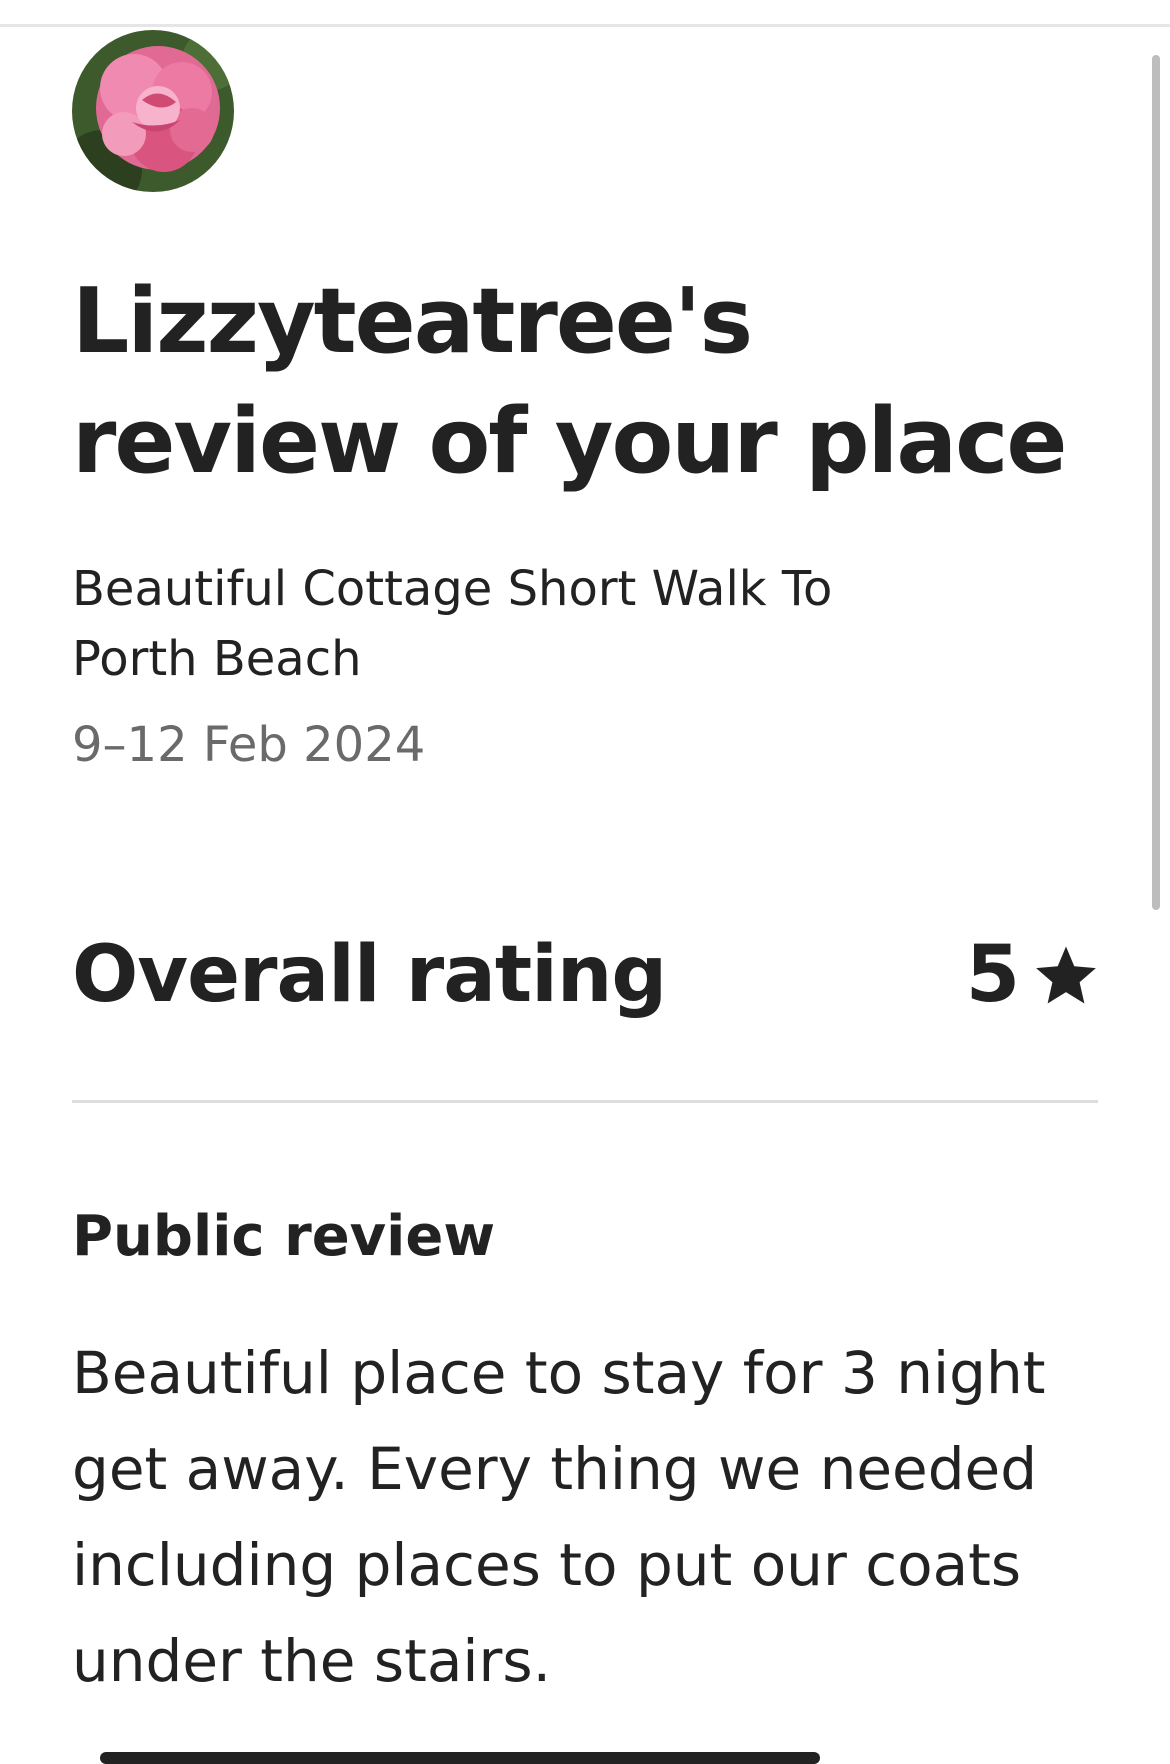  What do you see at coordinates (369, 975) in the screenshot?
I see `overall-rating-label: Overall rating` at bounding box center [369, 975].